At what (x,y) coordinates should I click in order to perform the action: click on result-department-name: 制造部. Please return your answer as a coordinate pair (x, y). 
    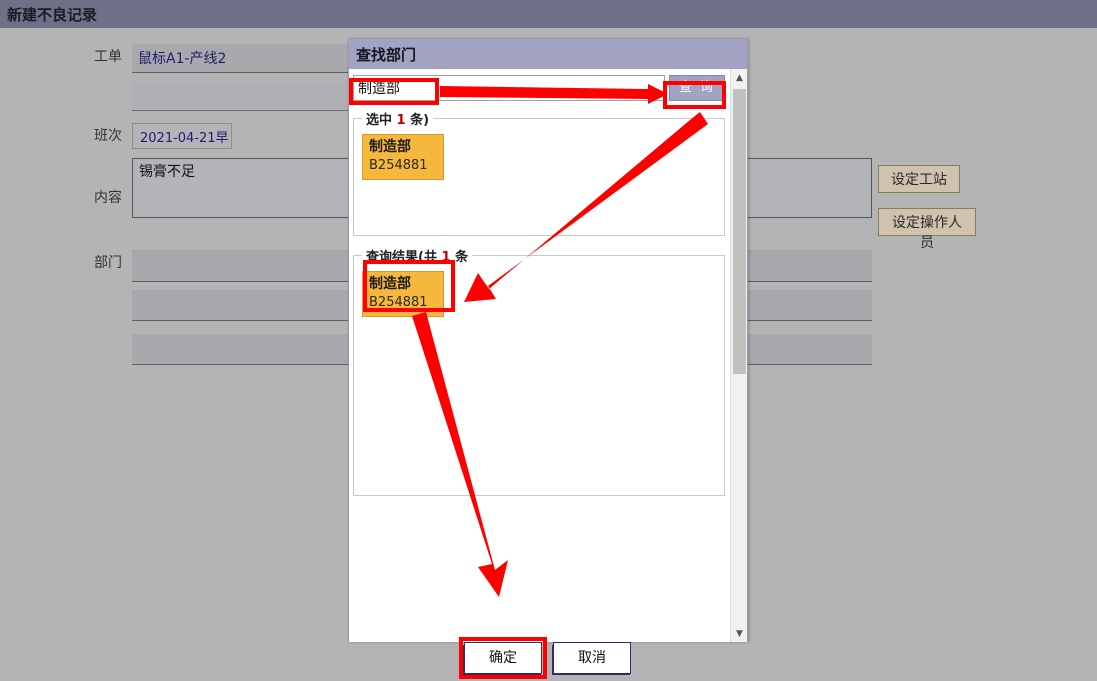
    Looking at the image, I should click on (390, 284).